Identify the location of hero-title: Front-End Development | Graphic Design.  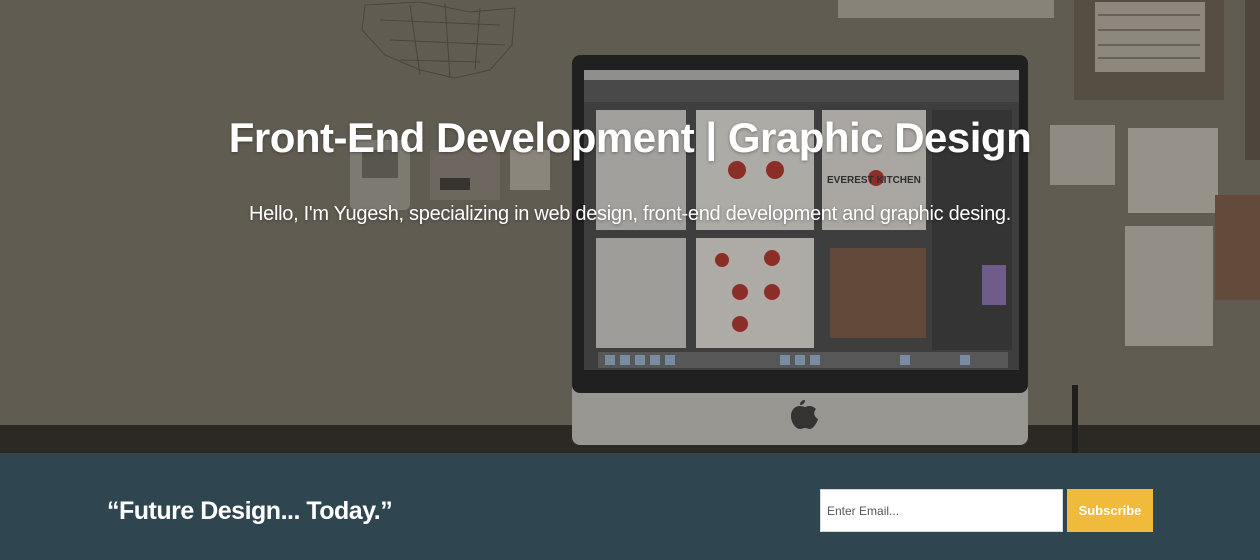
(630, 137).